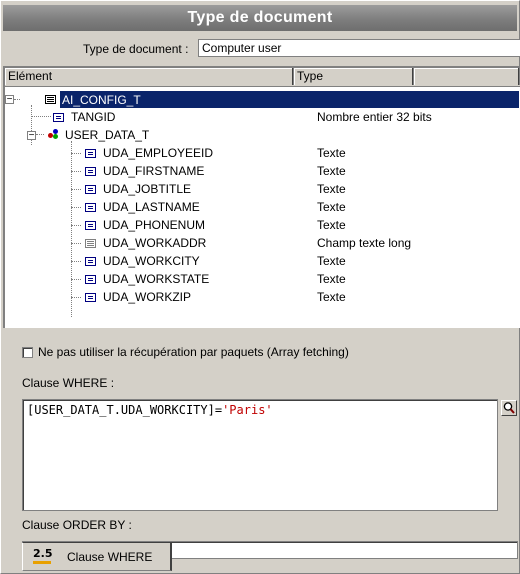 This screenshot has width=520, height=574. Describe the element at coordinates (50, 99) in the screenshot. I see `table-icon` at that location.